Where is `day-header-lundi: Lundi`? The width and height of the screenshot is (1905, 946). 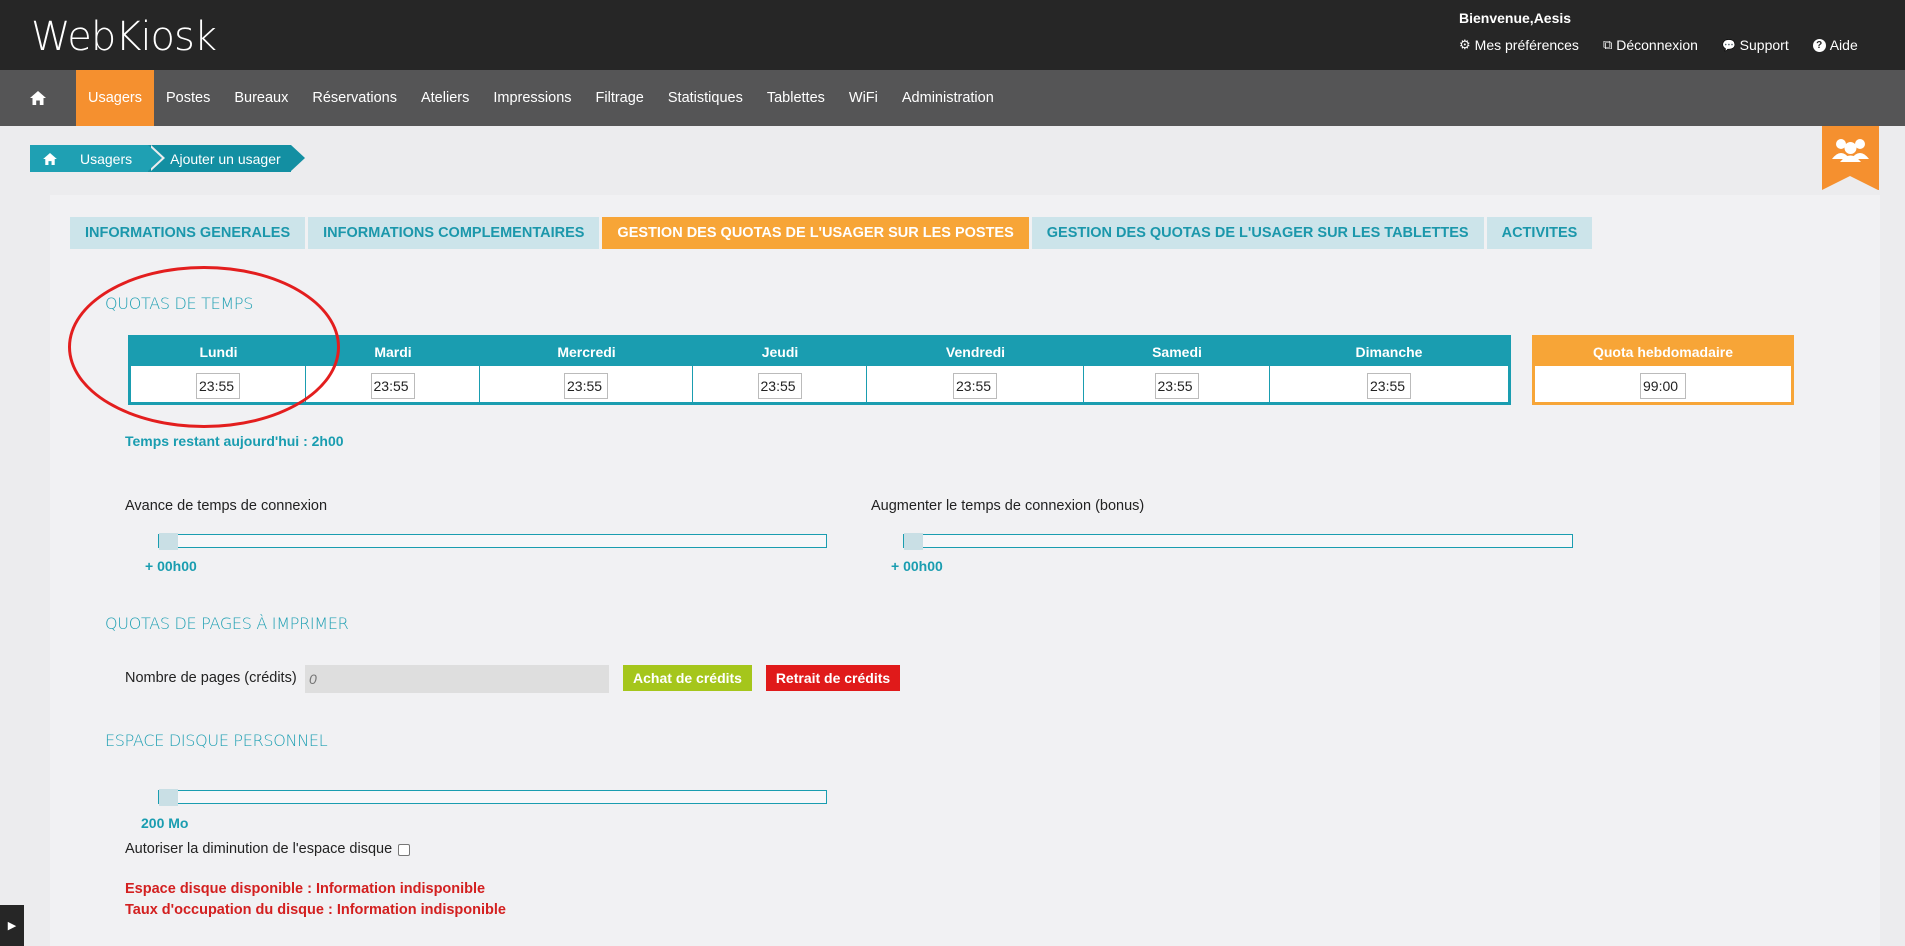
day-header-lundi: Lundi is located at coordinates (218, 352).